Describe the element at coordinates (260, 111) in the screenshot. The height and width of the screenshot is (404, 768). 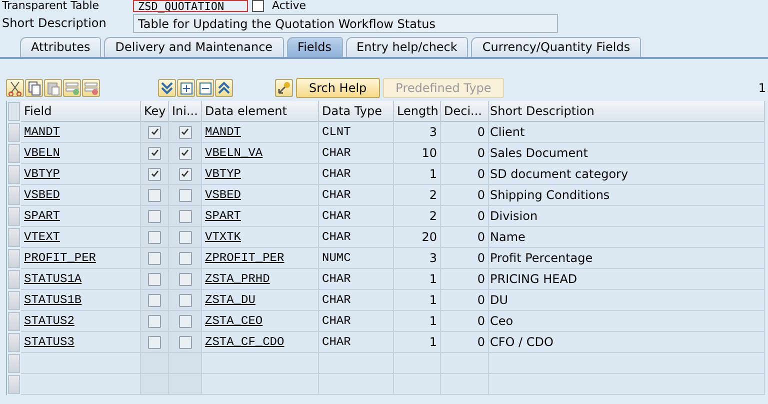
I see `column-header: Data element` at that location.